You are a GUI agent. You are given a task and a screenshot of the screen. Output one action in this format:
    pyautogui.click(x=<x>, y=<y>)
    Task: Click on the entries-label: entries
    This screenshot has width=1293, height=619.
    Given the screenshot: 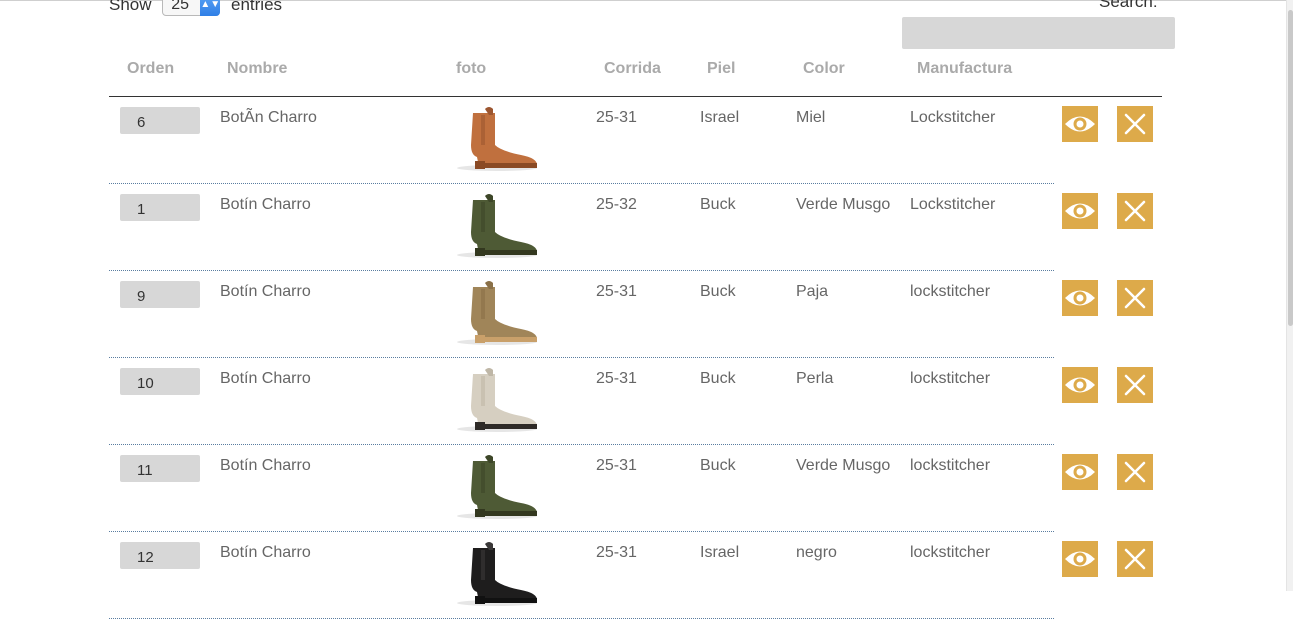 What is the action you would take?
    pyautogui.click(x=257, y=7)
    